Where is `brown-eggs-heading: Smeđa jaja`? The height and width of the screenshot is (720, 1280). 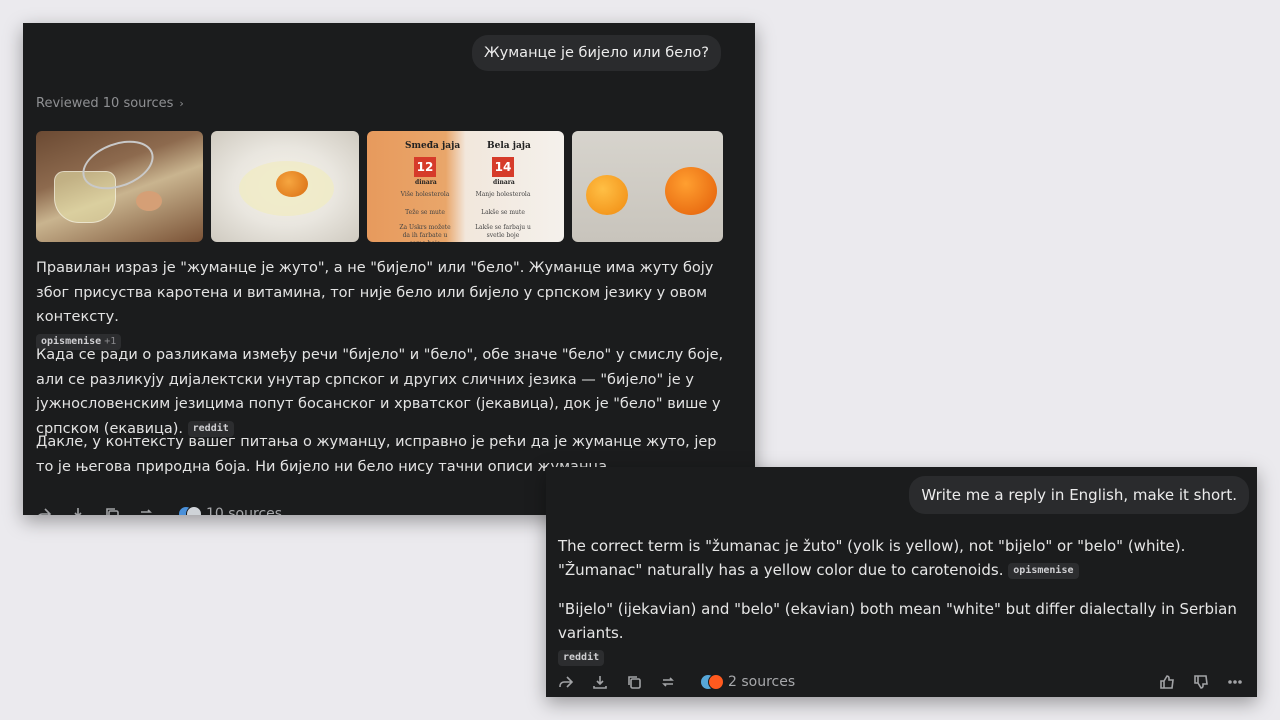 brown-eggs-heading: Smeđa jaja is located at coordinates (433, 146).